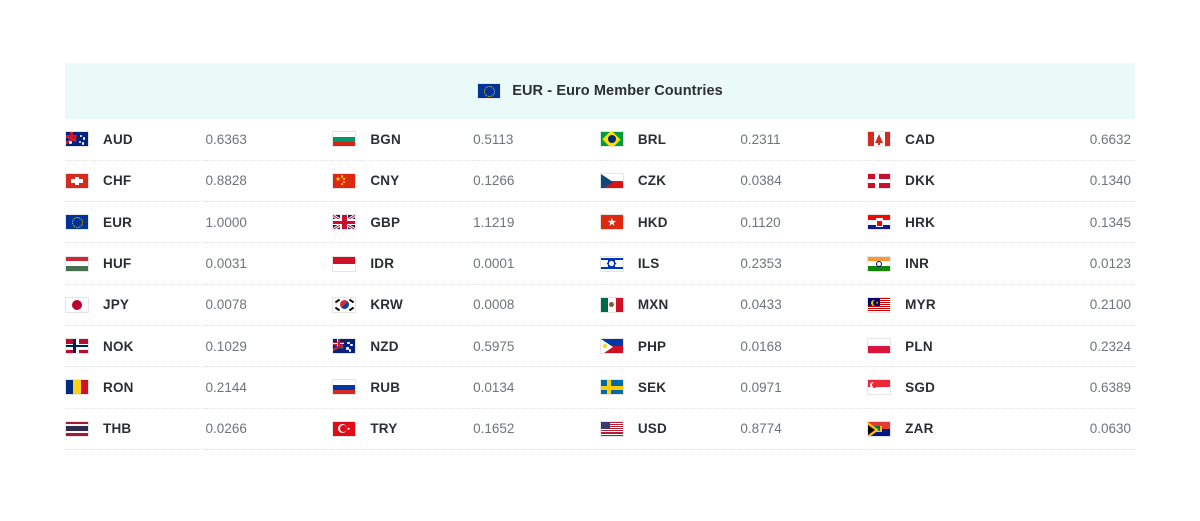 The width and height of the screenshot is (1200, 521). What do you see at coordinates (879, 346) in the screenshot?
I see `pl-flag-icon` at bounding box center [879, 346].